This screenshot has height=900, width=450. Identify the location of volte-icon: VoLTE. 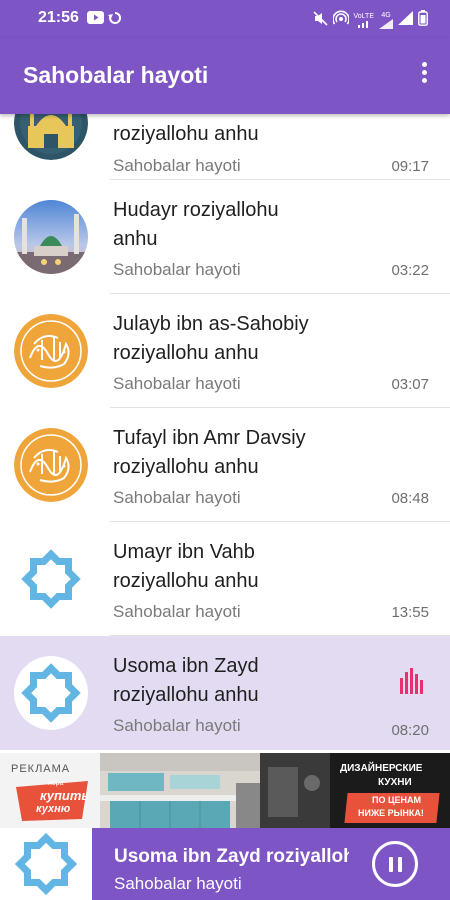
(364, 20).